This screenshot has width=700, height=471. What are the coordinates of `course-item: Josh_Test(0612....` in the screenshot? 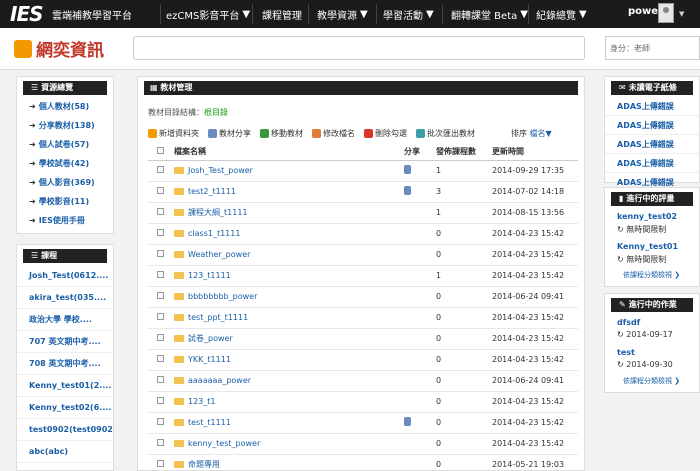 It's located at (65, 276).